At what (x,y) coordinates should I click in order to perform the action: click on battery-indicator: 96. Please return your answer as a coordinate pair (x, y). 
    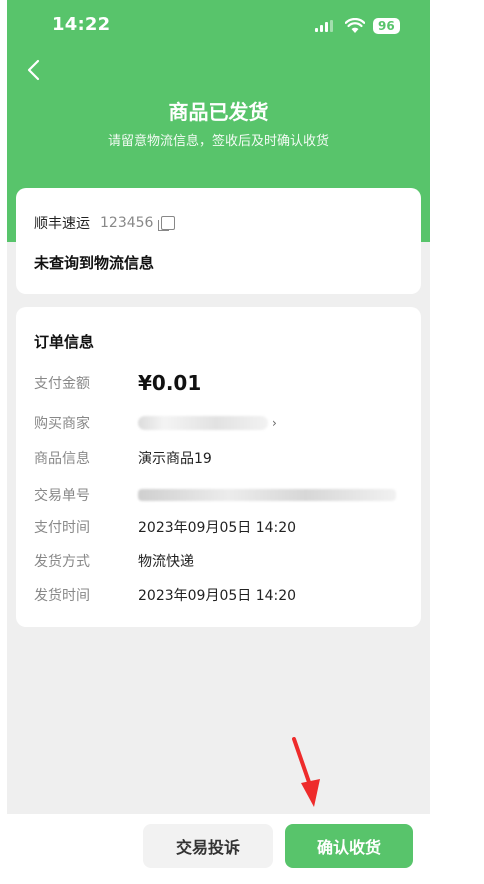
    Looking at the image, I should click on (386, 26).